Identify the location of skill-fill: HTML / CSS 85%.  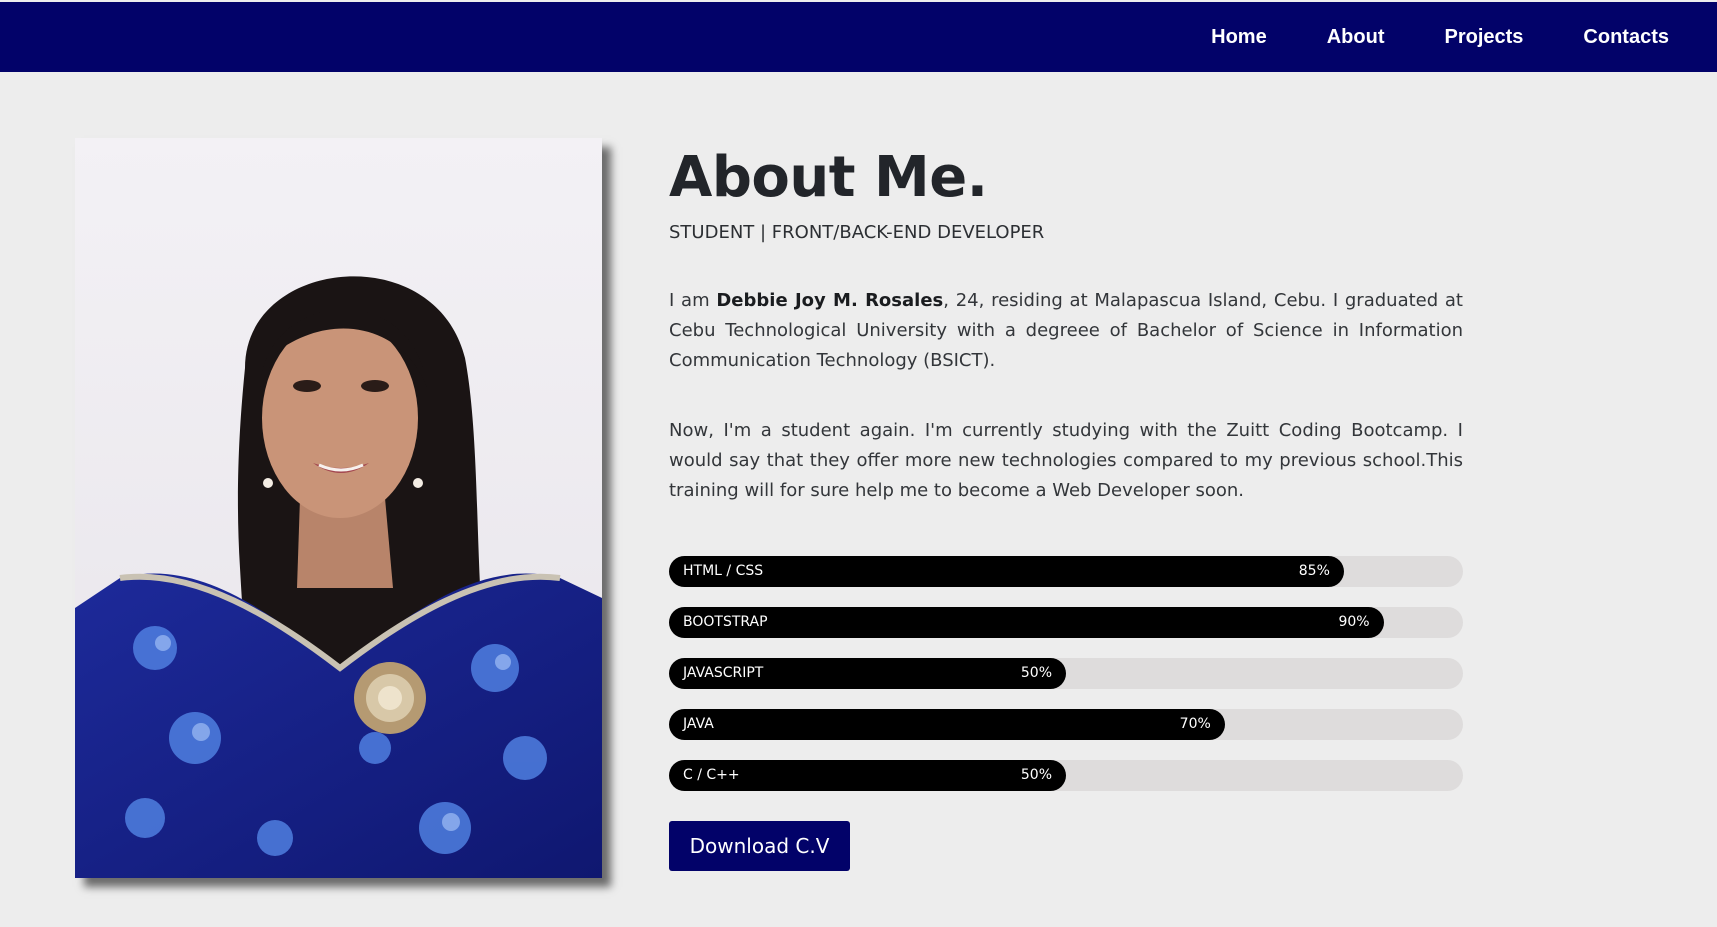
(1006, 571).